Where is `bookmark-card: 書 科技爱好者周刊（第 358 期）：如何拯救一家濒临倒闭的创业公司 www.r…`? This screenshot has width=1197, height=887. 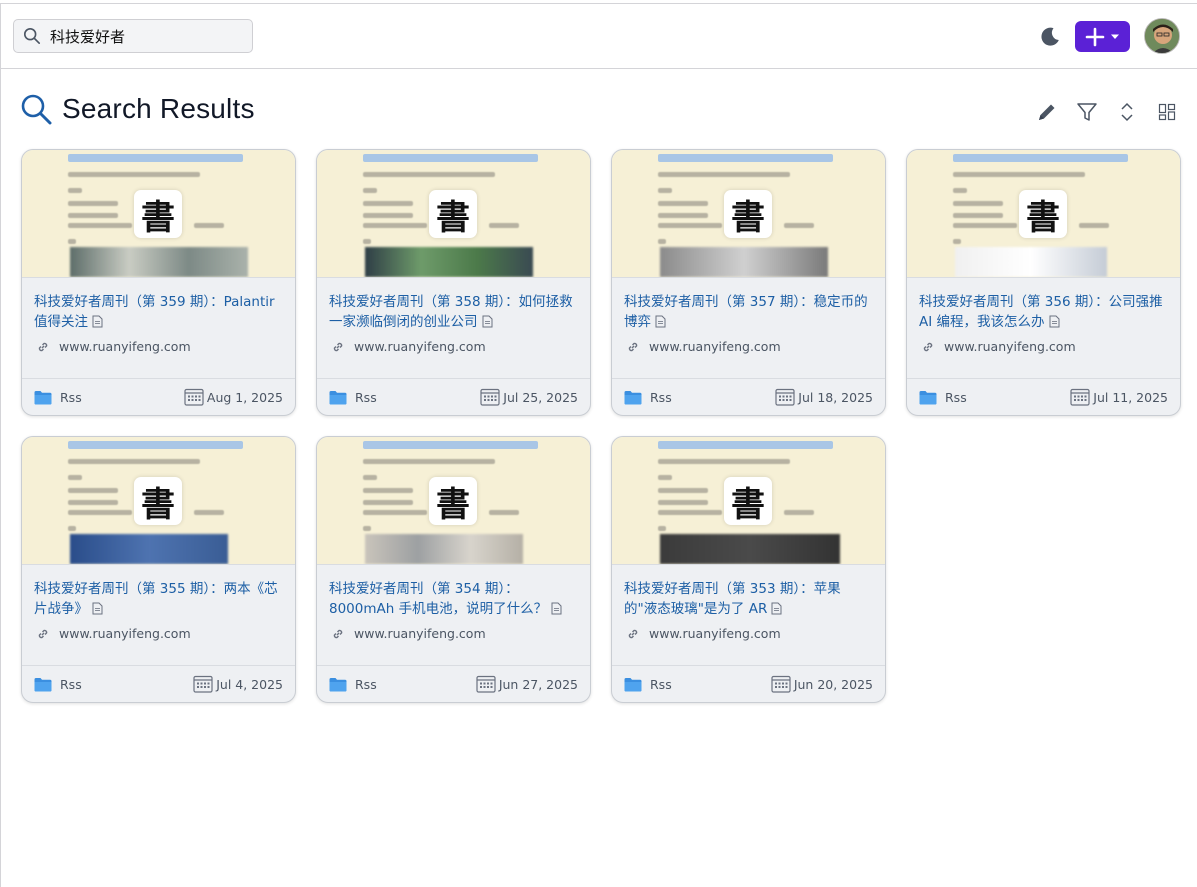
bookmark-card: 書 科技爱好者周刊（第 358 期）：如何拯救一家濒临倒闭的创业公司 www.r… is located at coordinates (453, 282).